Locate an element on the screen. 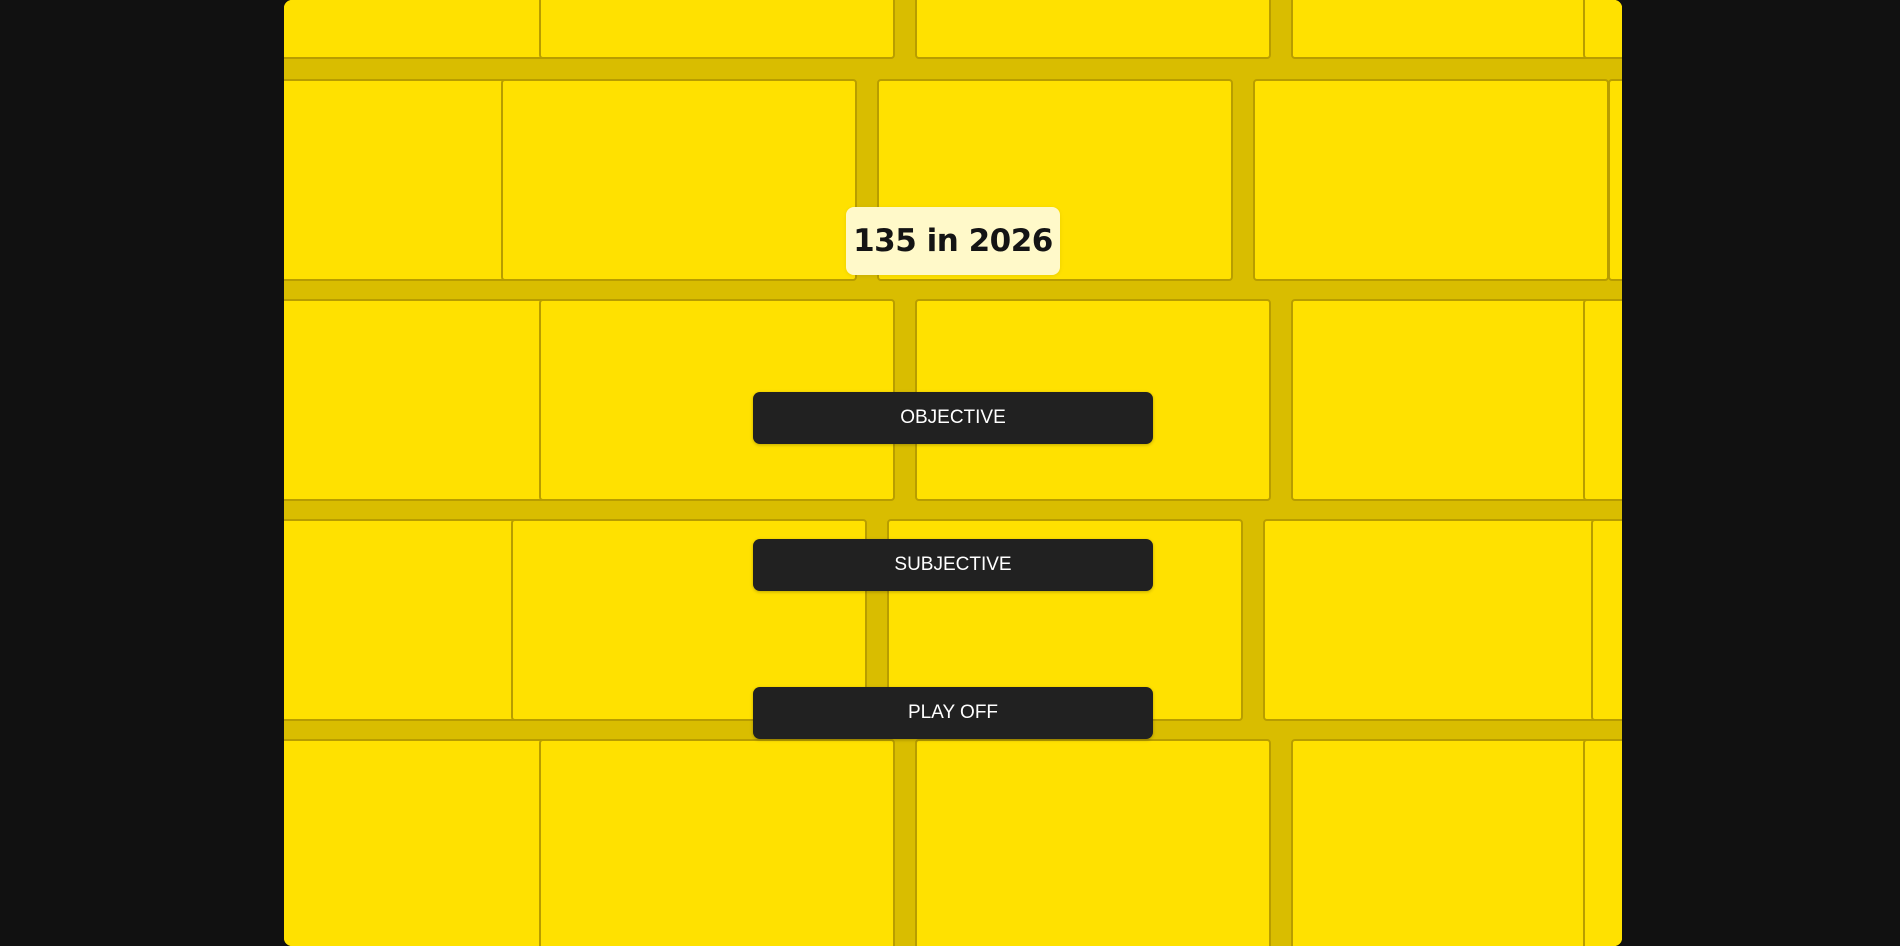  subjective-button: SUBJECTIVE is located at coordinates (953, 565).